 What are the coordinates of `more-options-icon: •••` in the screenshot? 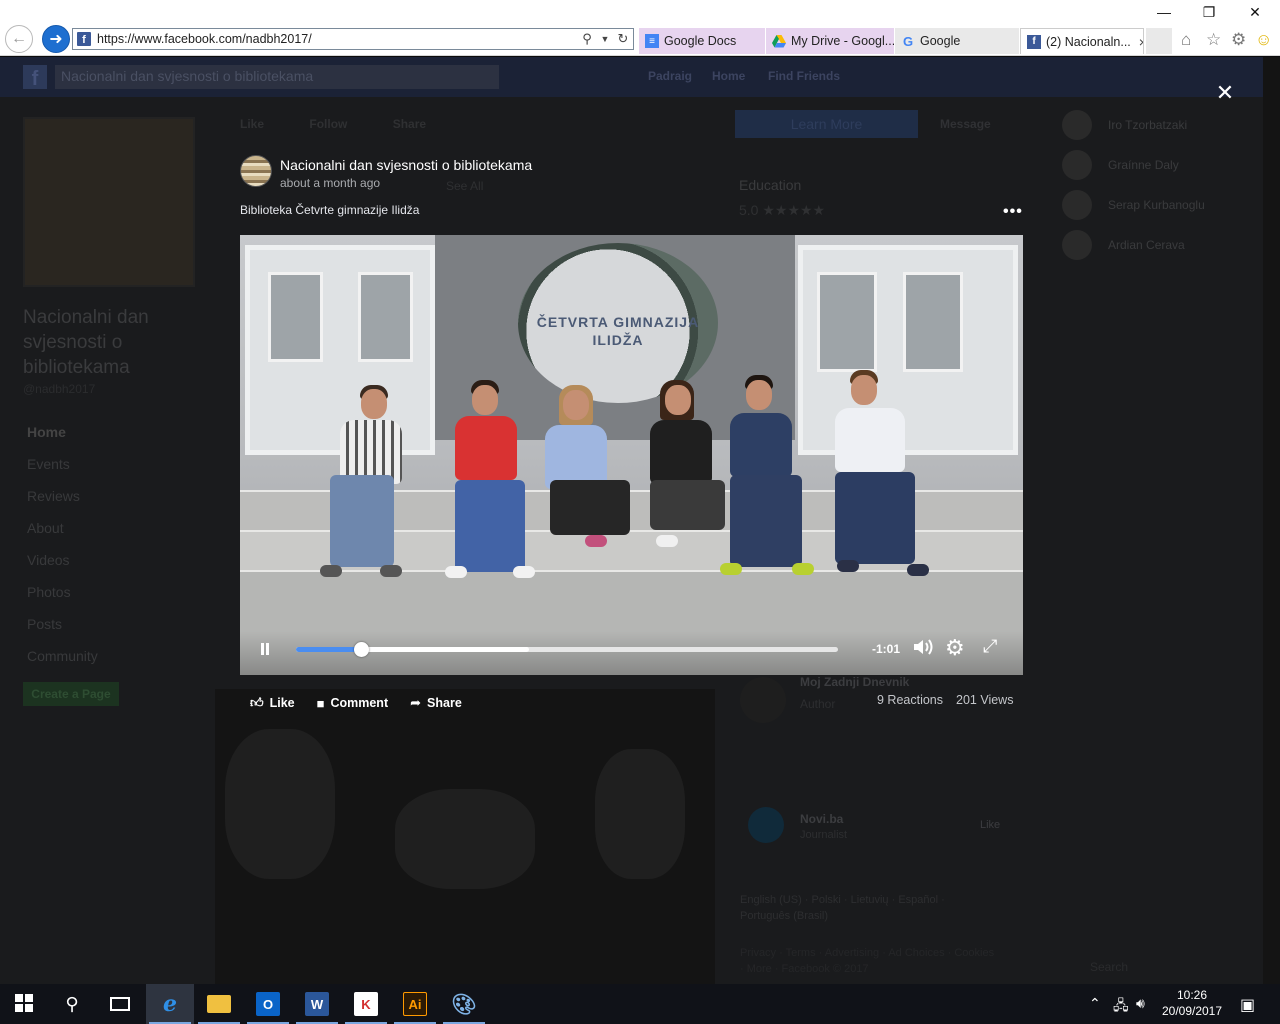 It's located at (1013, 212).